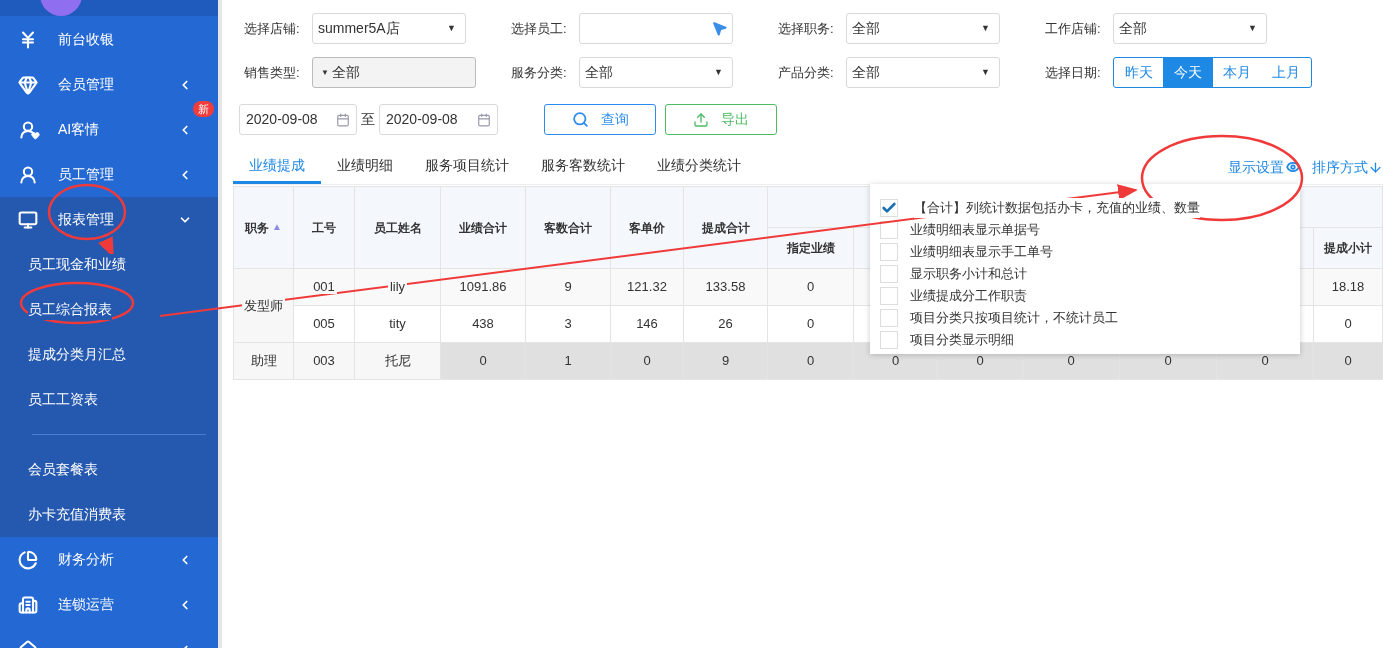 The height and width of the screenshot is (648, 1383). What do you see at coordinates (1264, 167) in the screenshot?
I see `display-settings-link: 显示设置` at bounding box center [1264, 167].